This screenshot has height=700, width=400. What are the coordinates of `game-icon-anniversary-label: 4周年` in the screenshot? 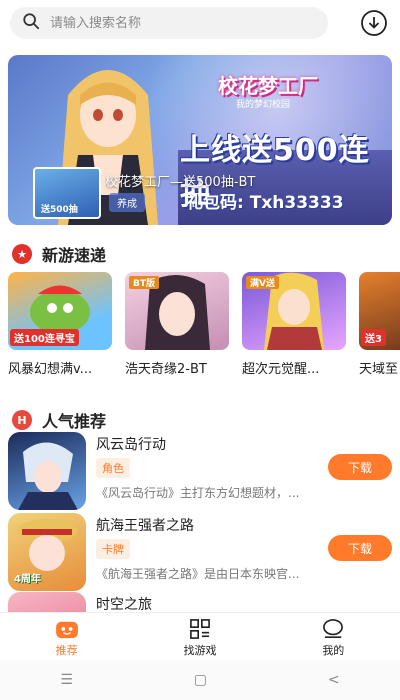 It's located at (27, 579).